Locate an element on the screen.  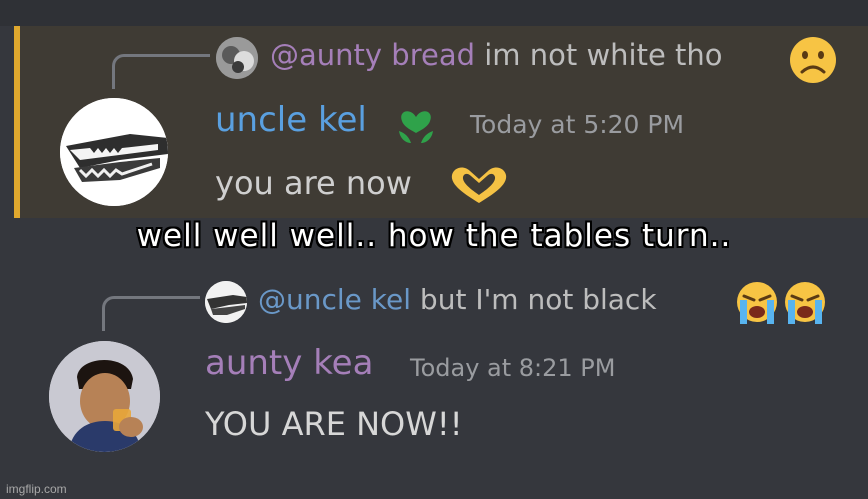
reply-line-2: @uncle kel but I'm not black is located at coordinates (457, 299).